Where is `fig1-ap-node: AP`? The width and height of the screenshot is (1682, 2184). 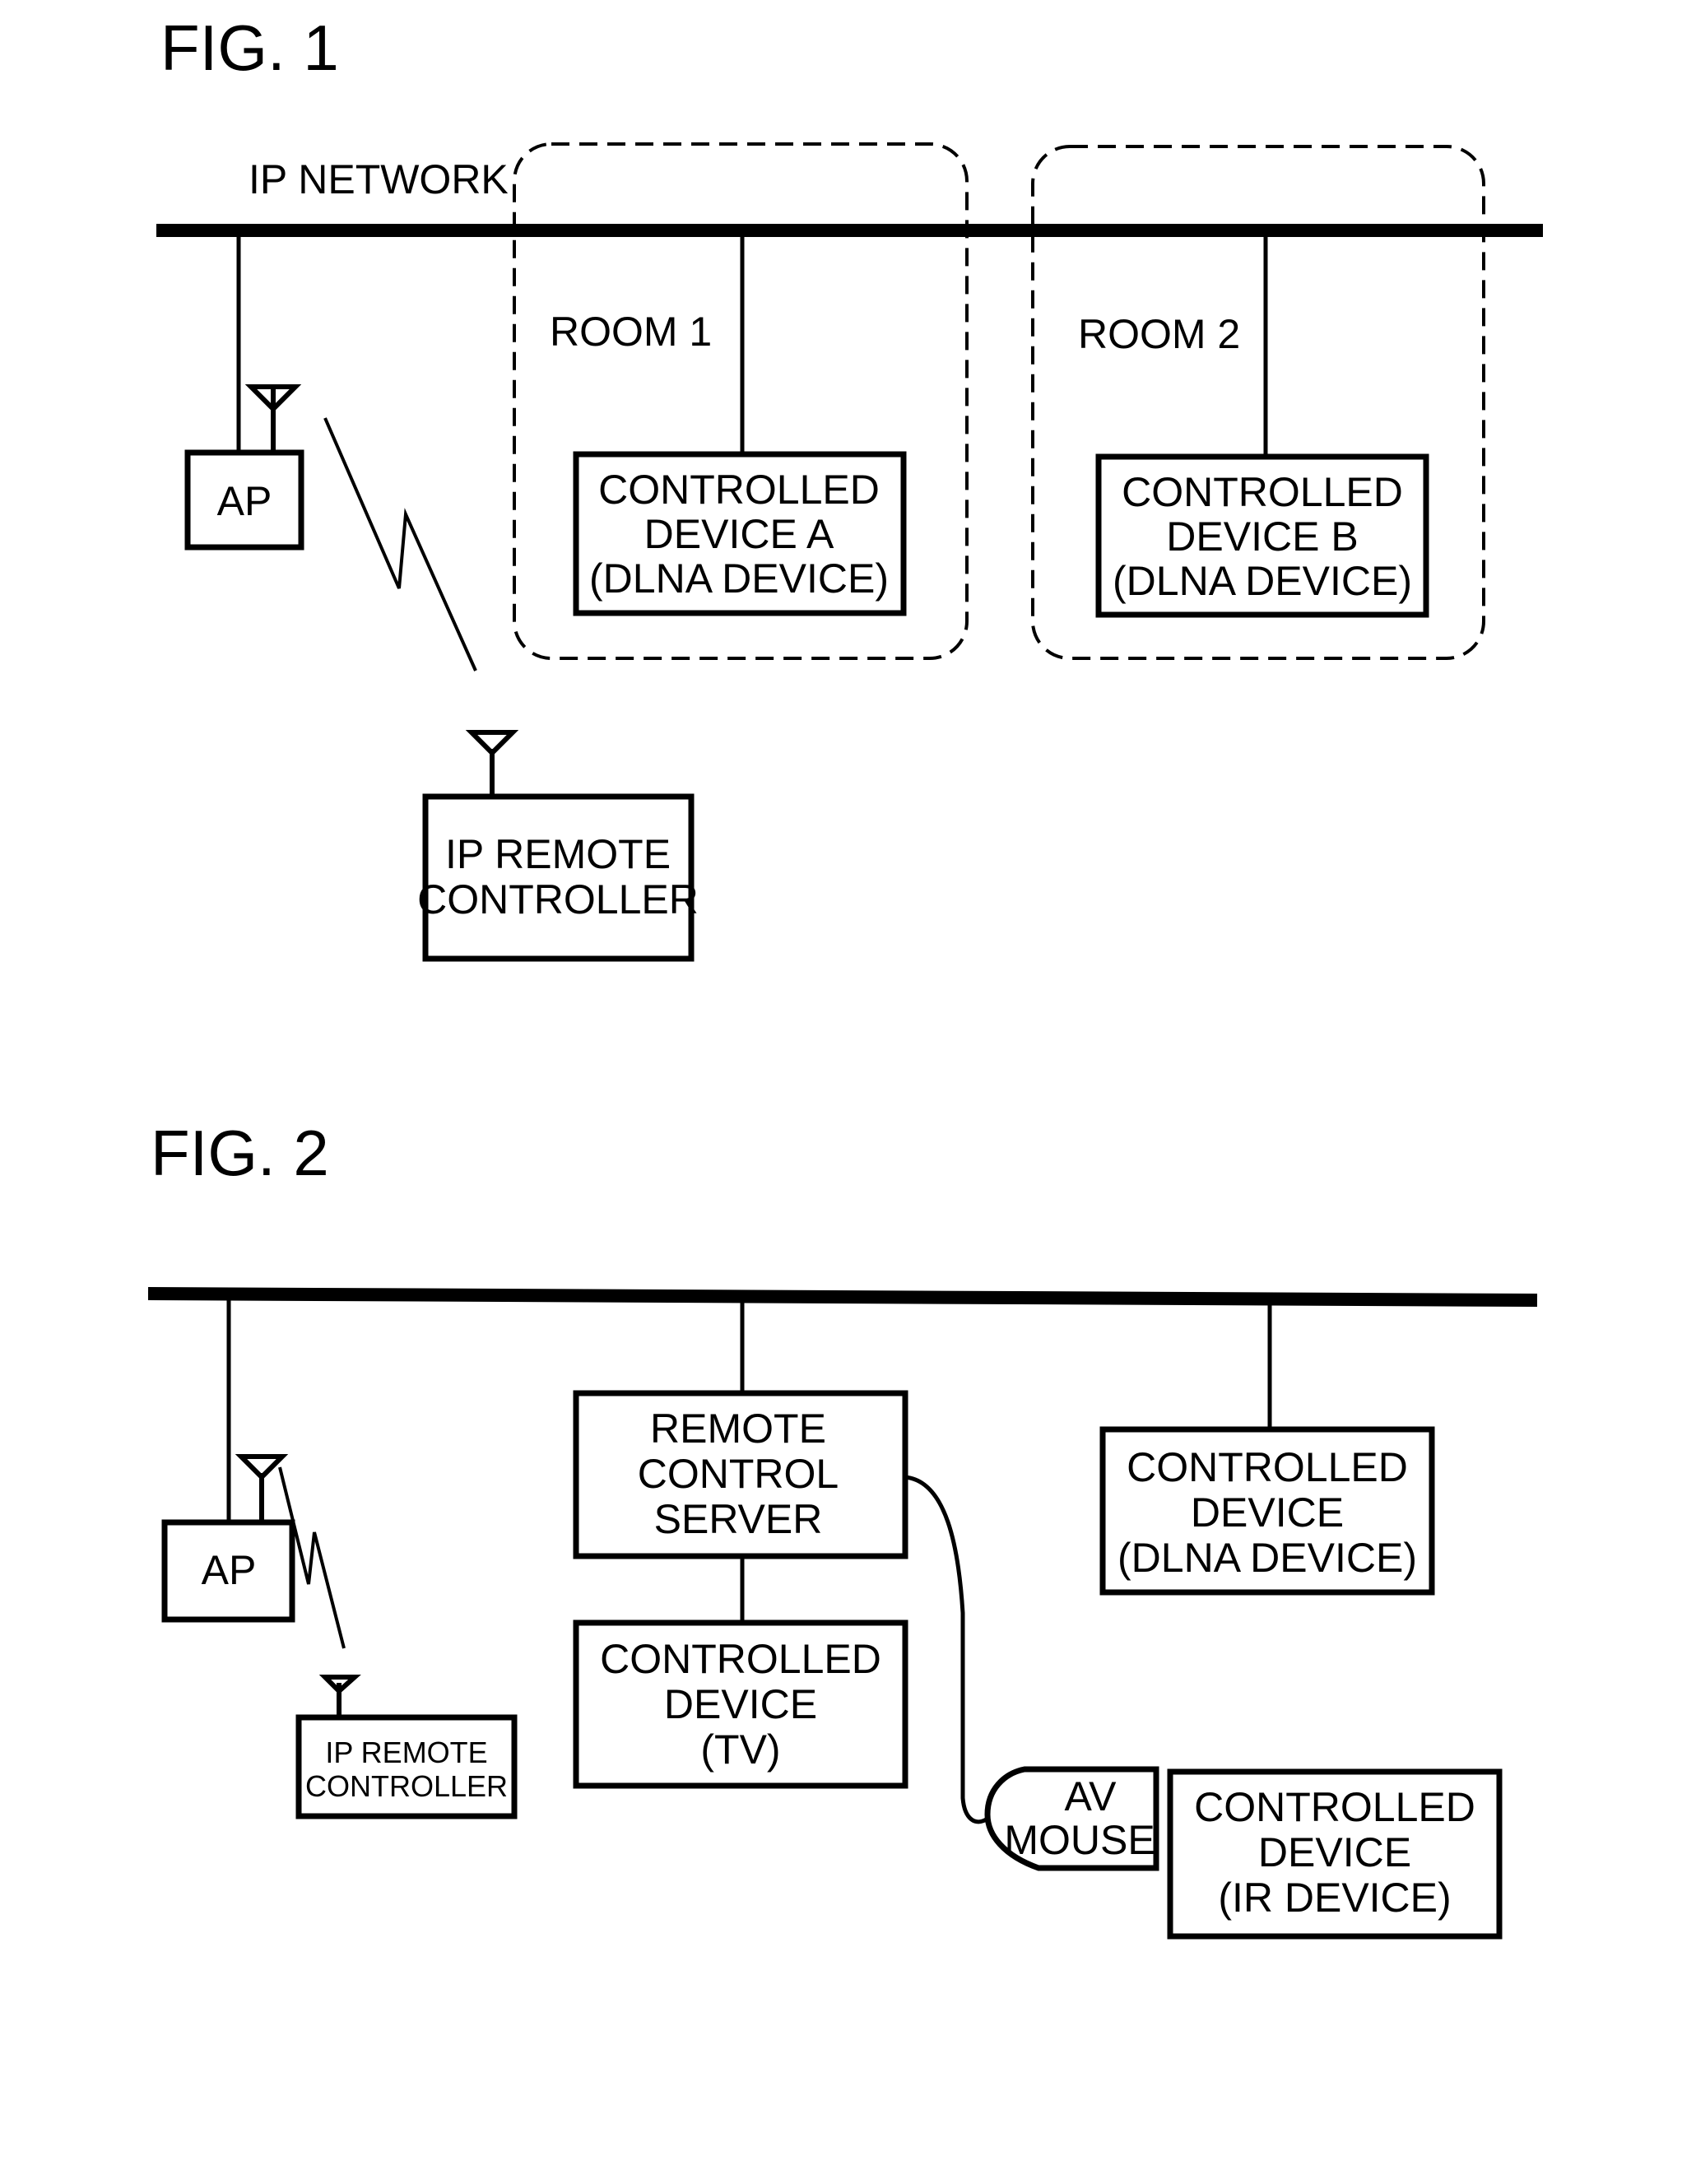 fig1-ap-node: AP is located at coordinates (244, 500).